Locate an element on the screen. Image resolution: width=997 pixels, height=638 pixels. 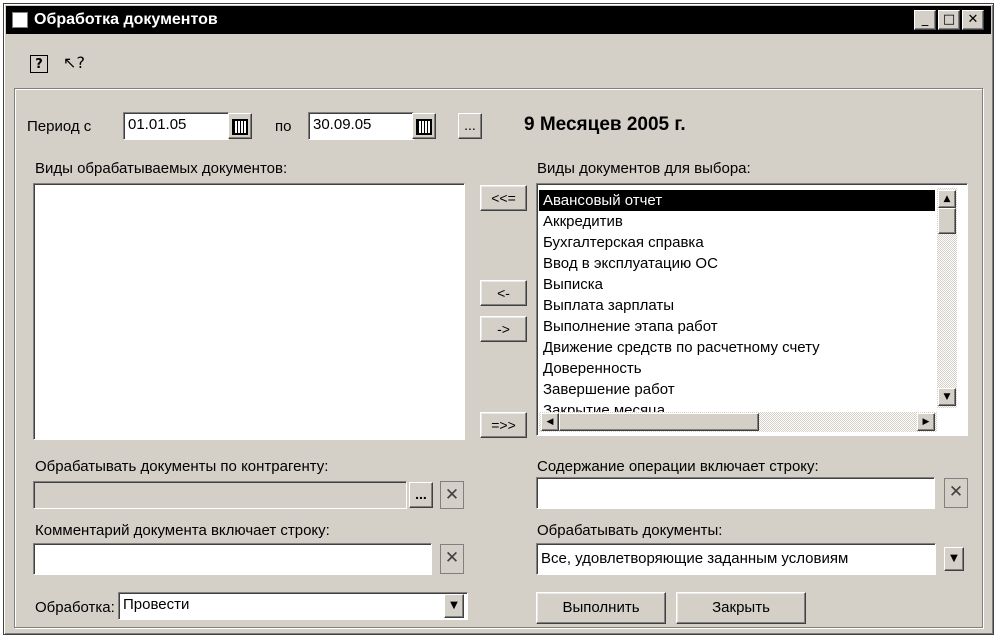
scroll-right-icon: ▶ is located at coordinates (926, 422).